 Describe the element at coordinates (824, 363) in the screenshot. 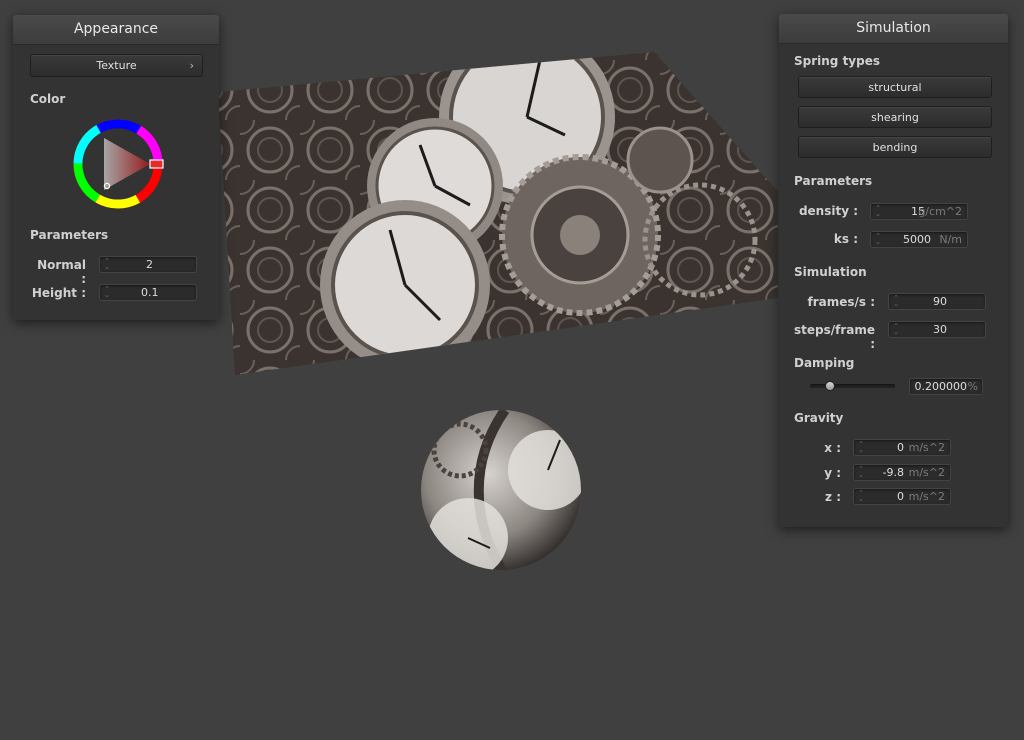

I see `damping-label: Damping` at that location.